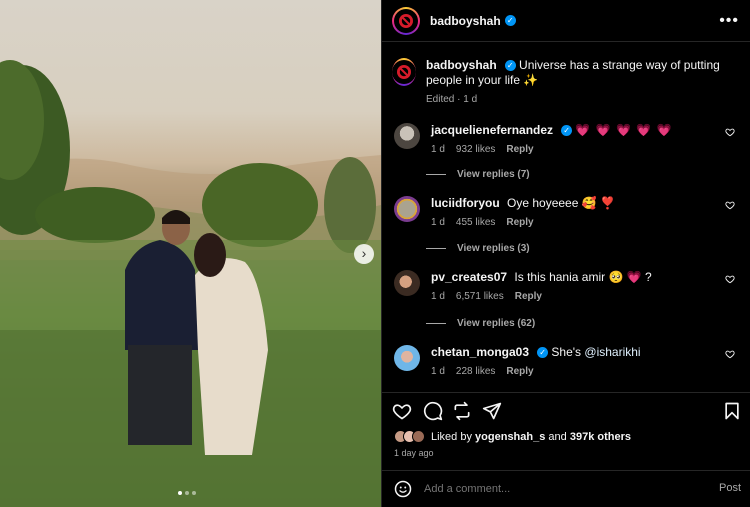  I want to click on post-timestamp: 1 day ago, so click(414, 453).